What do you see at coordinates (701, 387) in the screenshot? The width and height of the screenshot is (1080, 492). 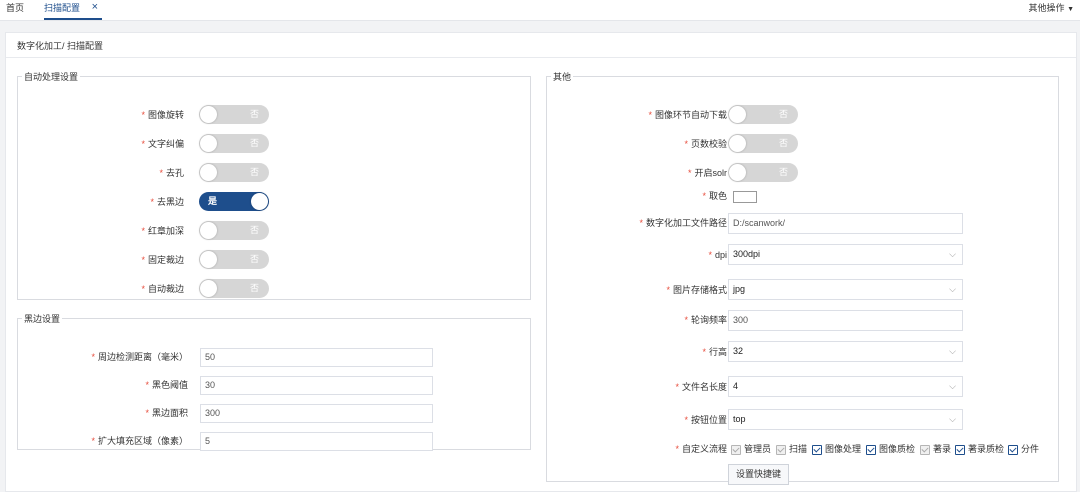 I see `file-name-length-label: * 文件名长度` at bounding box center [701, 387].